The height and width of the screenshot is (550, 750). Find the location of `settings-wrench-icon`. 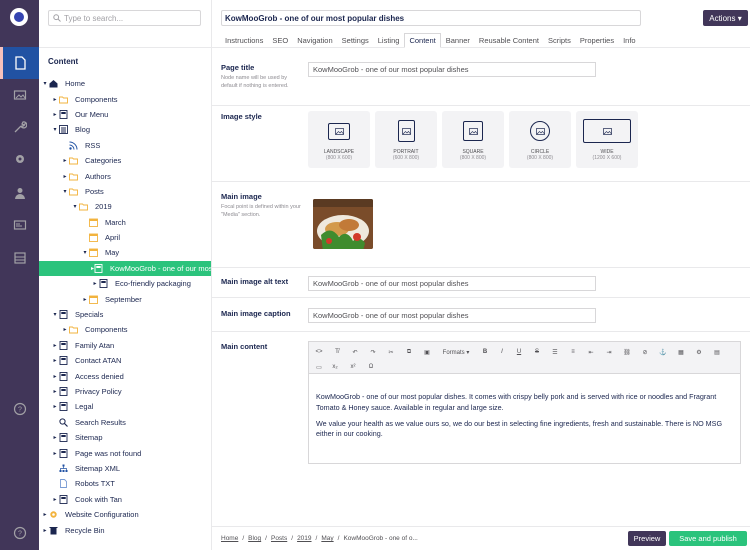

settings-wrench-icon is located at coordinates (19, 127).